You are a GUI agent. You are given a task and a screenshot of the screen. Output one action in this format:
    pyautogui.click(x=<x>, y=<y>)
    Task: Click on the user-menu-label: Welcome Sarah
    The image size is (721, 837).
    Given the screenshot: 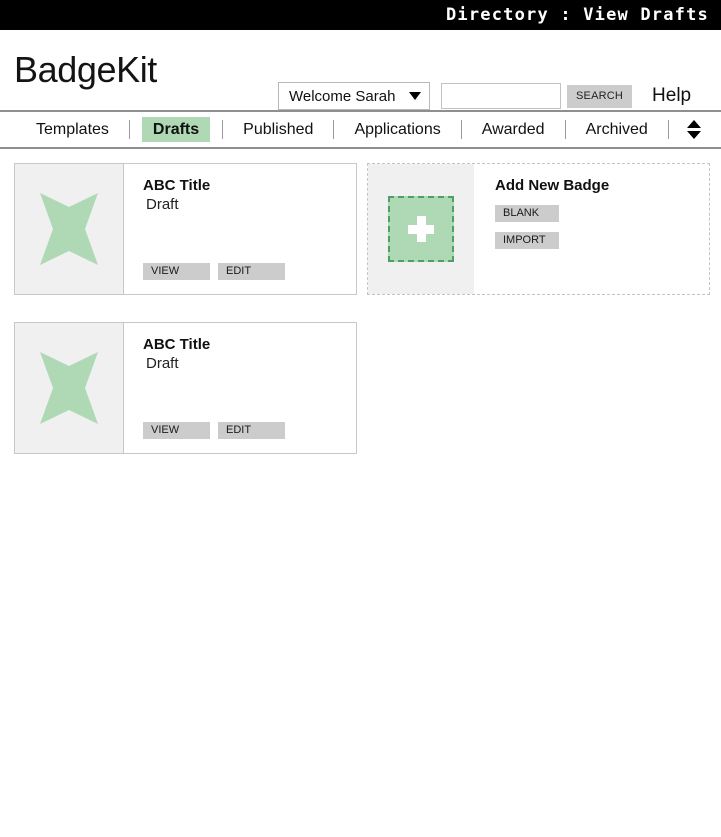 What is the action you would take?
    pyautogui.click(x=342, y=96)
    